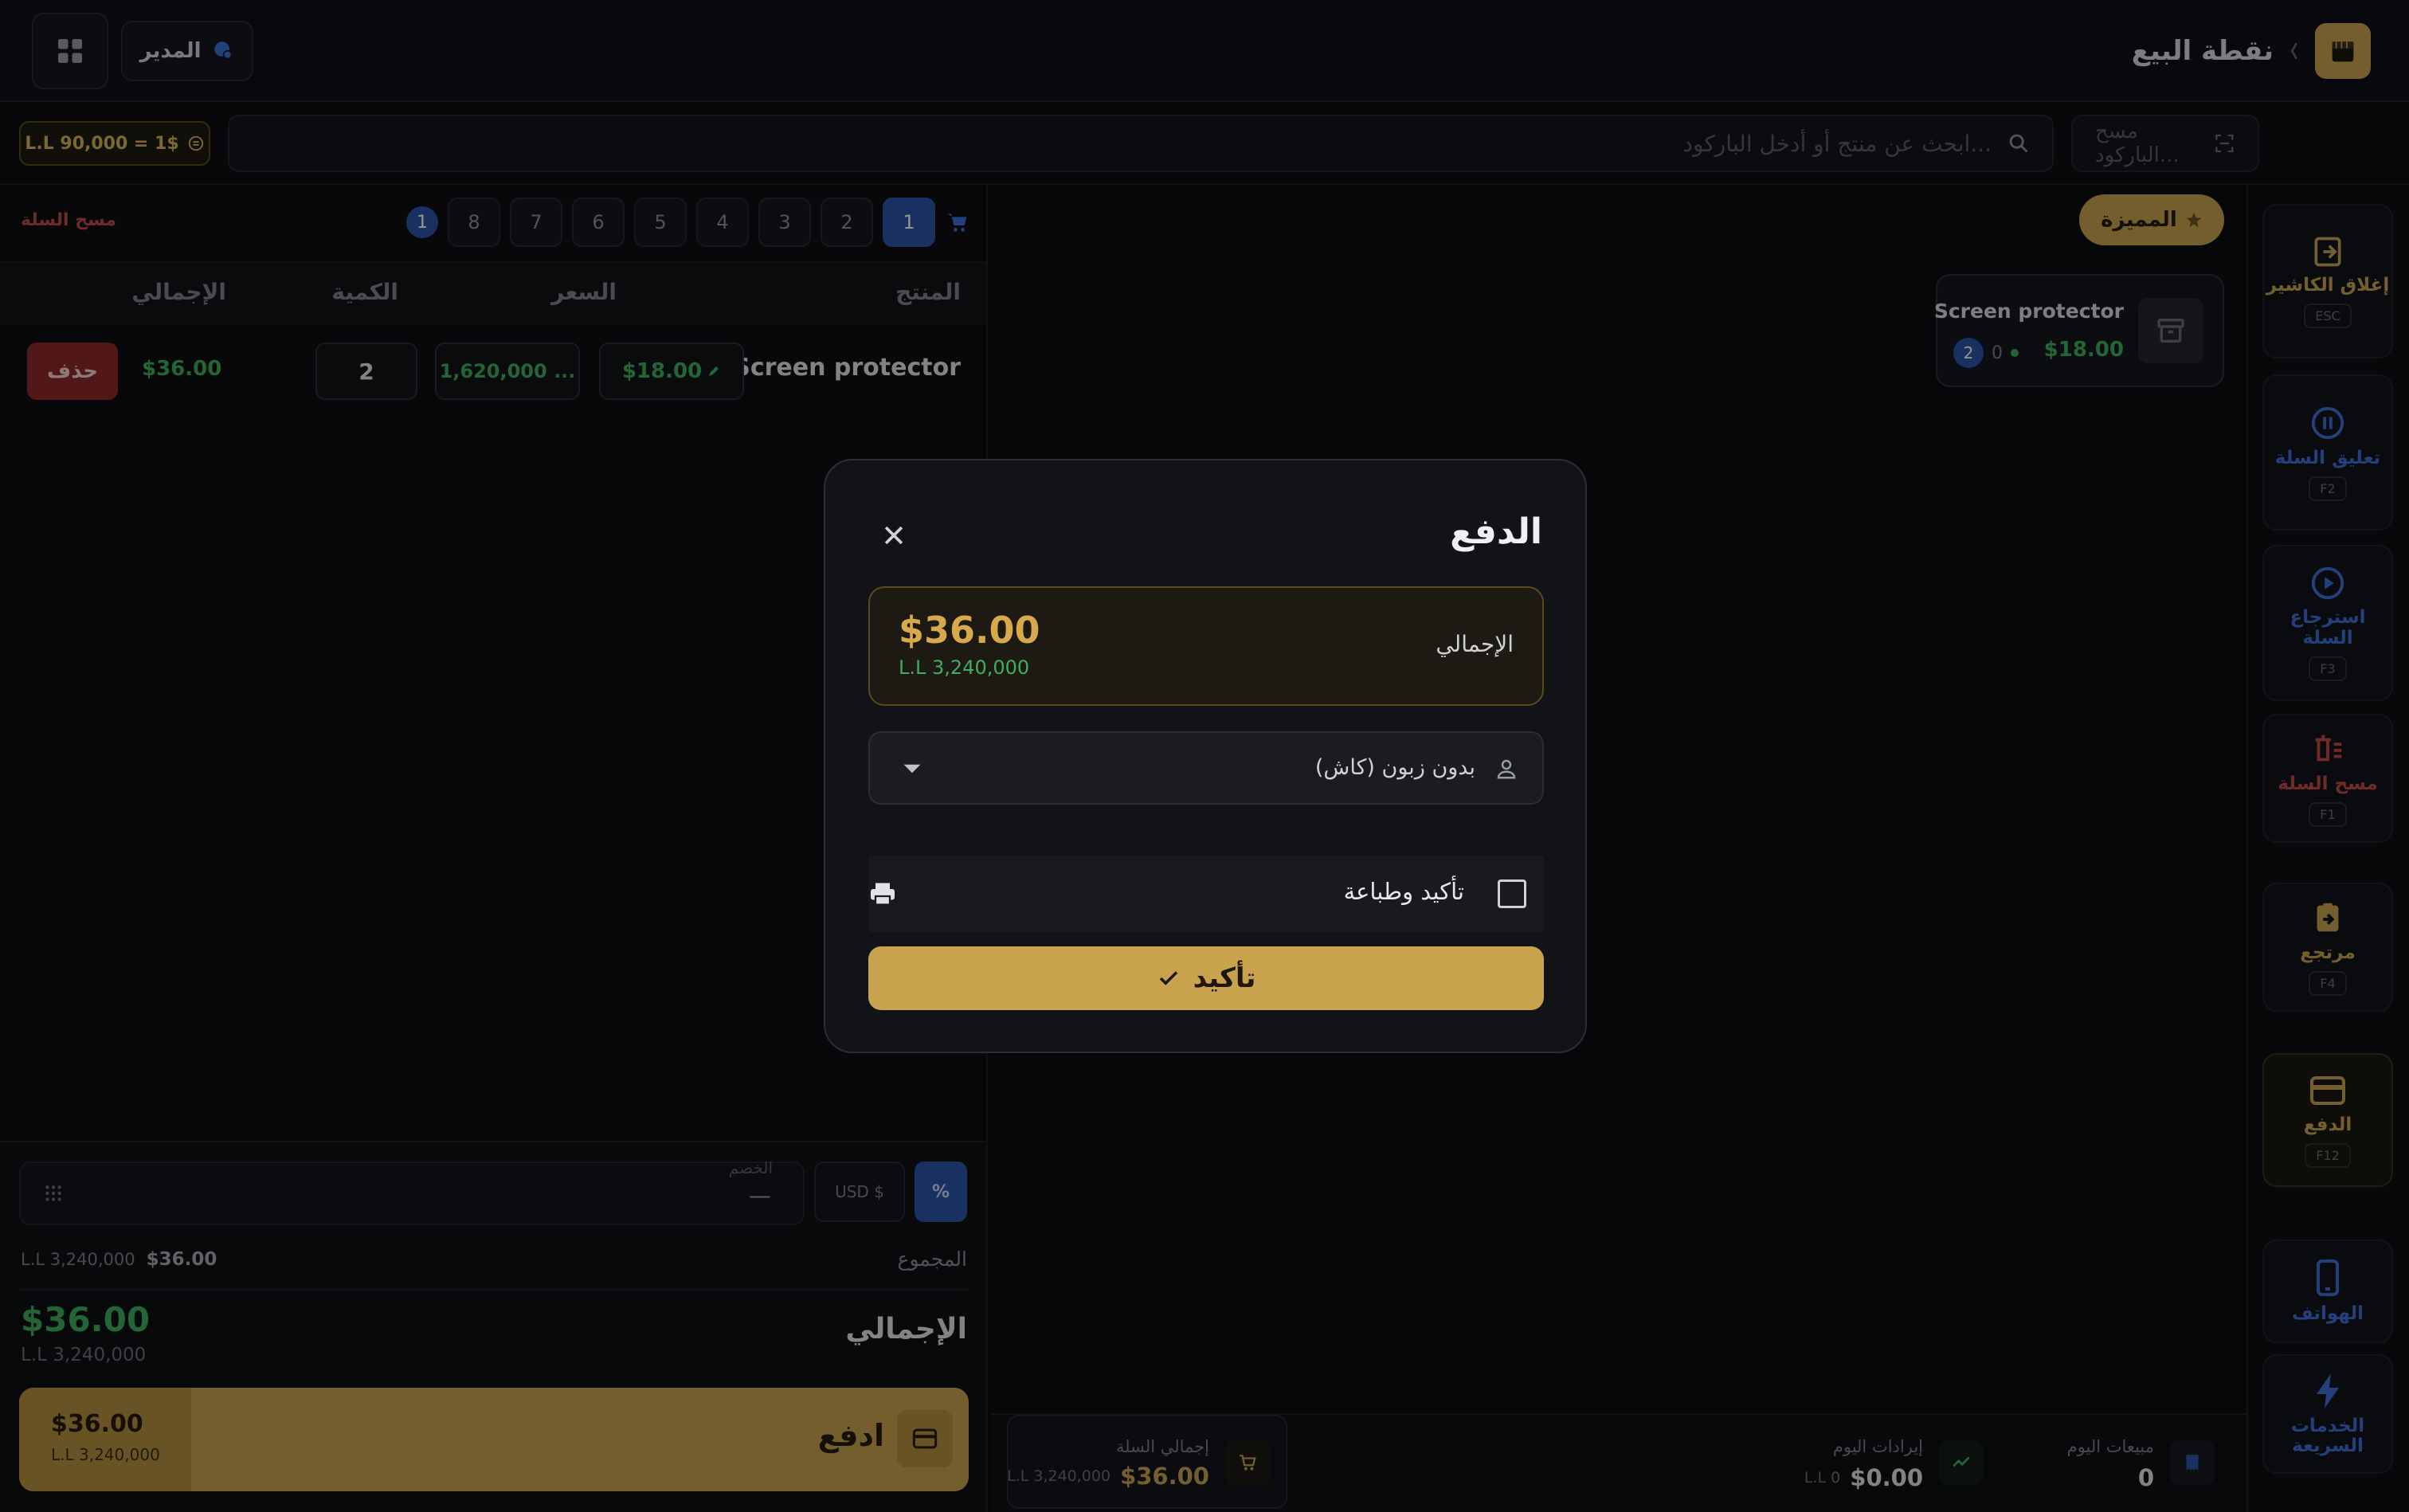 This screenshot has height=1512, width=2409. What do you see at coordinates (1168, 978) in the screenshot?
I see `check-icon` at bounding box center [1168, 978].